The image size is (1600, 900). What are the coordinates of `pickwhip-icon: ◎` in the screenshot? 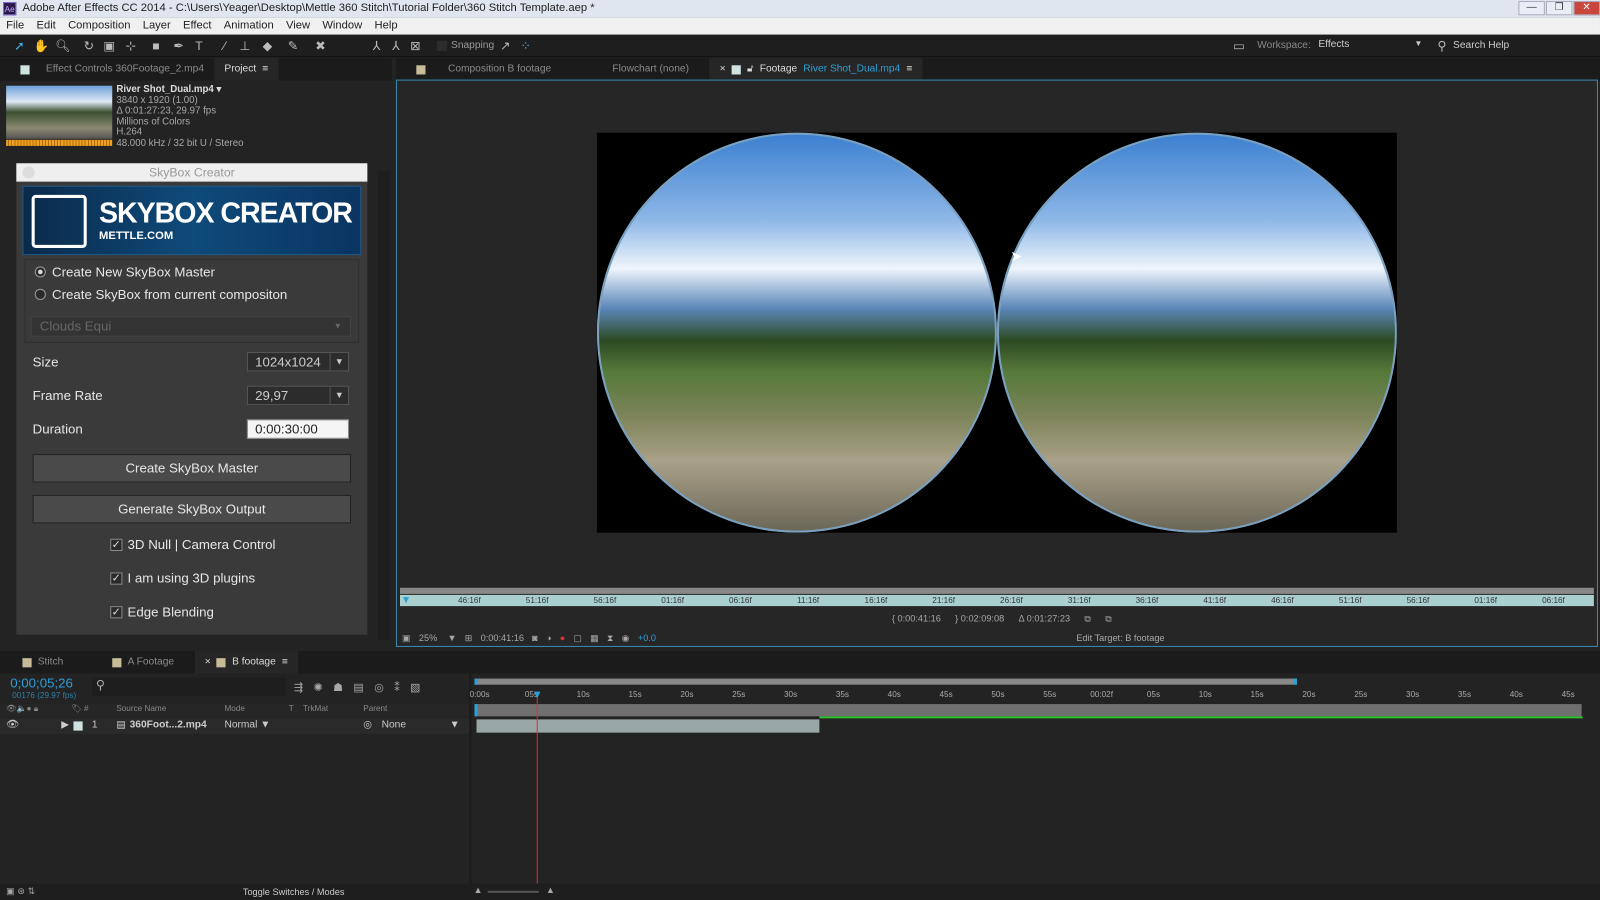 It's located at (367, 724).